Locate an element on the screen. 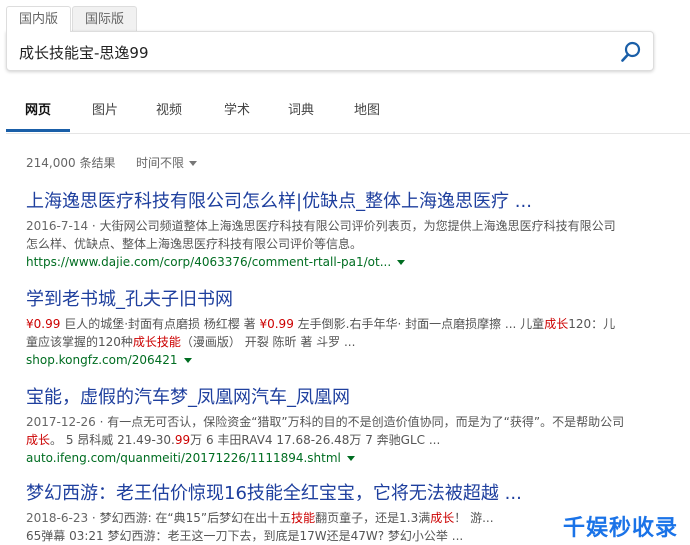 The image size is (690, 545). region-tabs: 国内版 国际版 is located at coordinates (348, 19).